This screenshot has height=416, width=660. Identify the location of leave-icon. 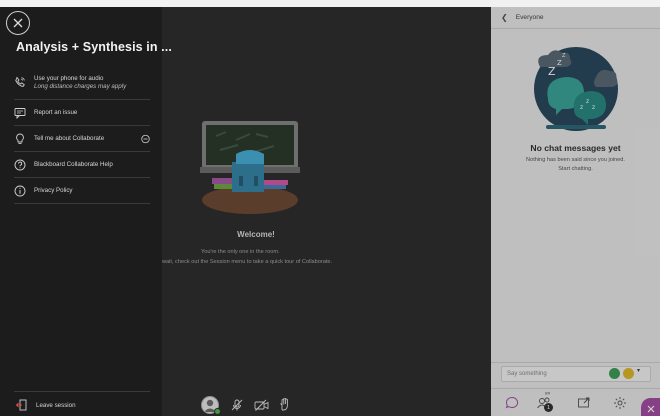
(21, 405).